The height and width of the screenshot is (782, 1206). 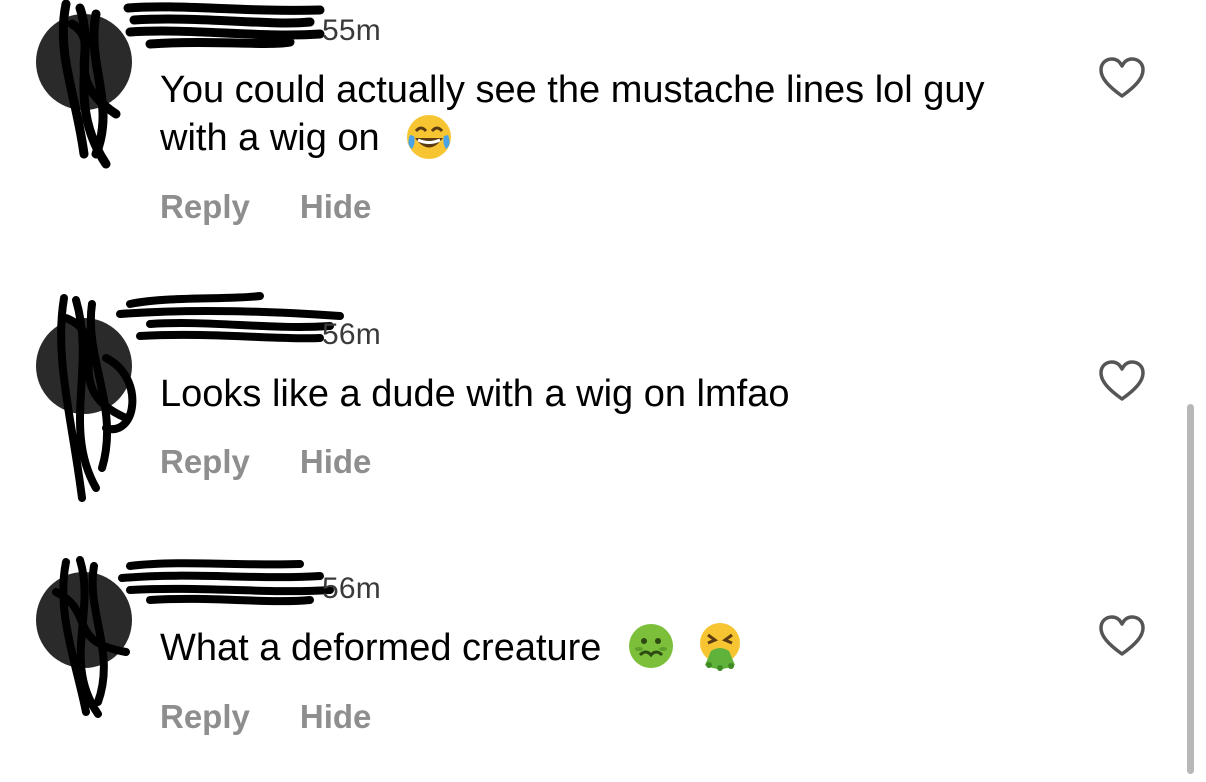 I want to click on face-vomiting-icon, so click(x=719, y=646).